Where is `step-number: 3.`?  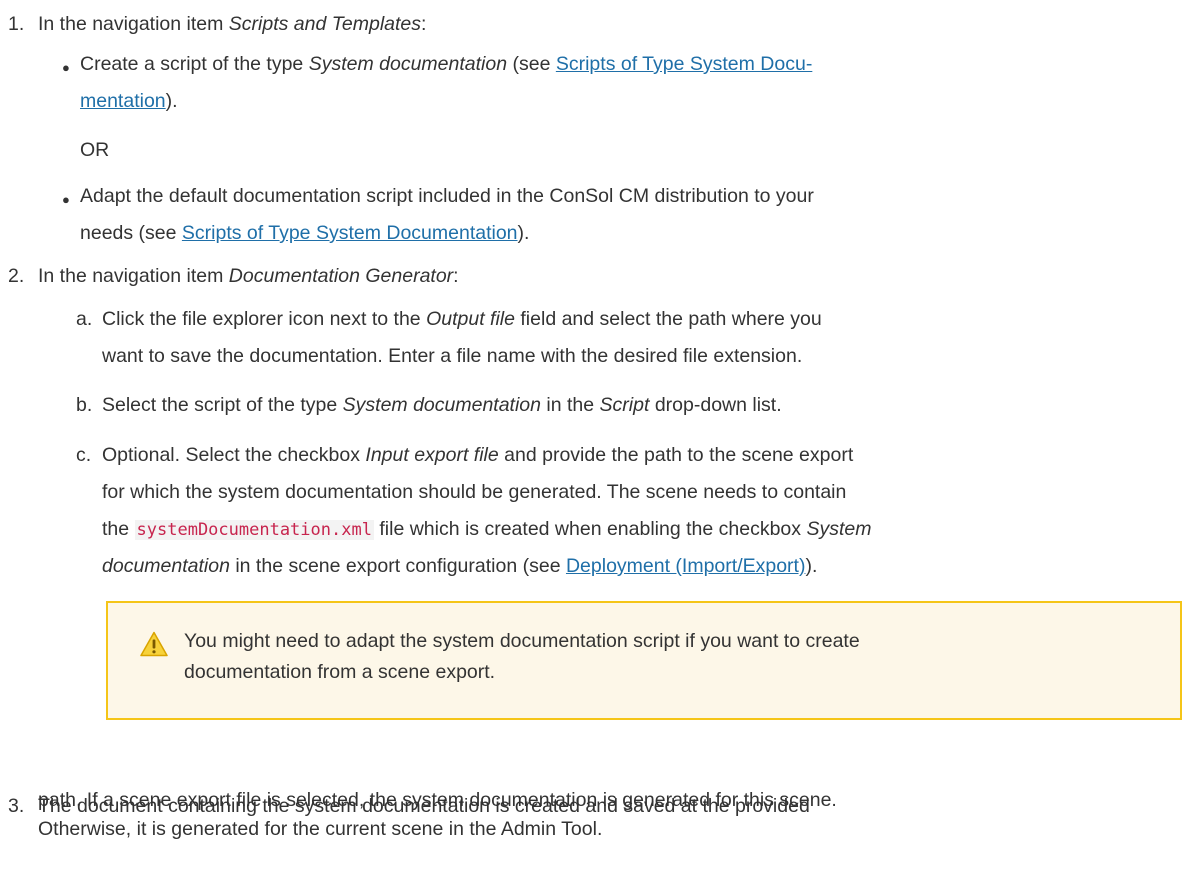 step-number: 3. is located at coordinates (16, 806).